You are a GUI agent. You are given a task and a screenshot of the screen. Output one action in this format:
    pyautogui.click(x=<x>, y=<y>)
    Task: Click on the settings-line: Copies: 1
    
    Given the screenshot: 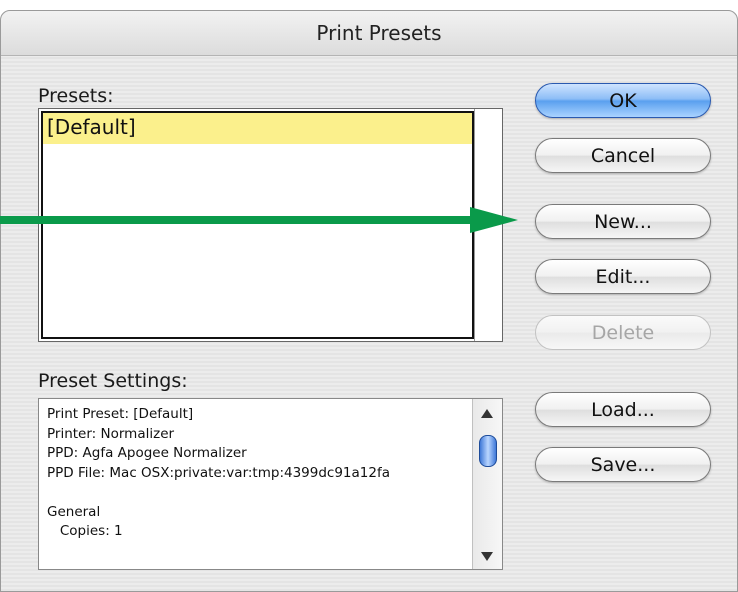 What is the action you would take?
    pyautogui.click(x=85, y=531)
    